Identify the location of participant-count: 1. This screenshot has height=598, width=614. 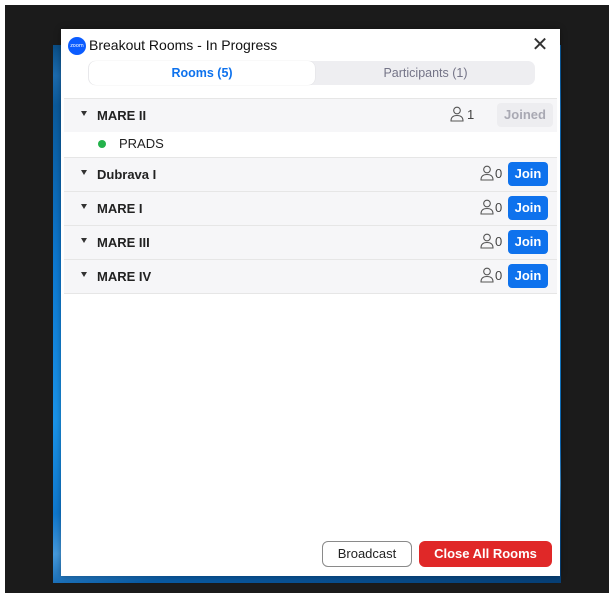
(471, 114).